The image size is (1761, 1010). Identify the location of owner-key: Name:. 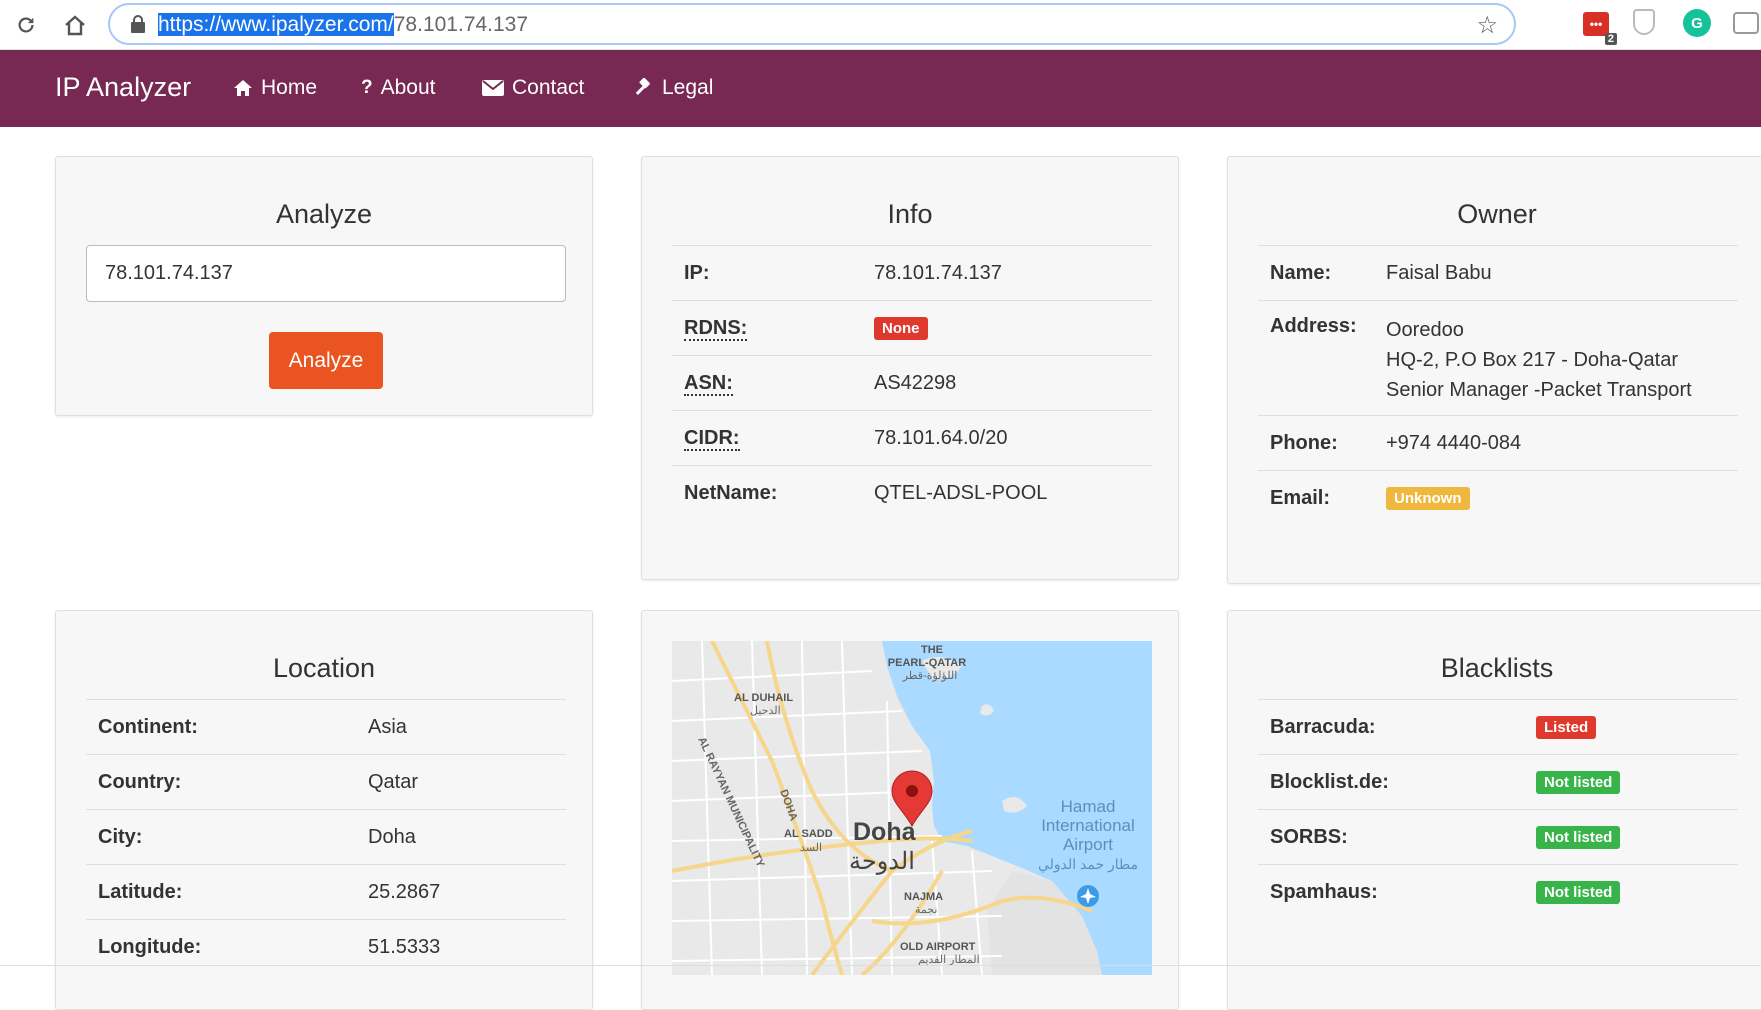
(1316, 273).